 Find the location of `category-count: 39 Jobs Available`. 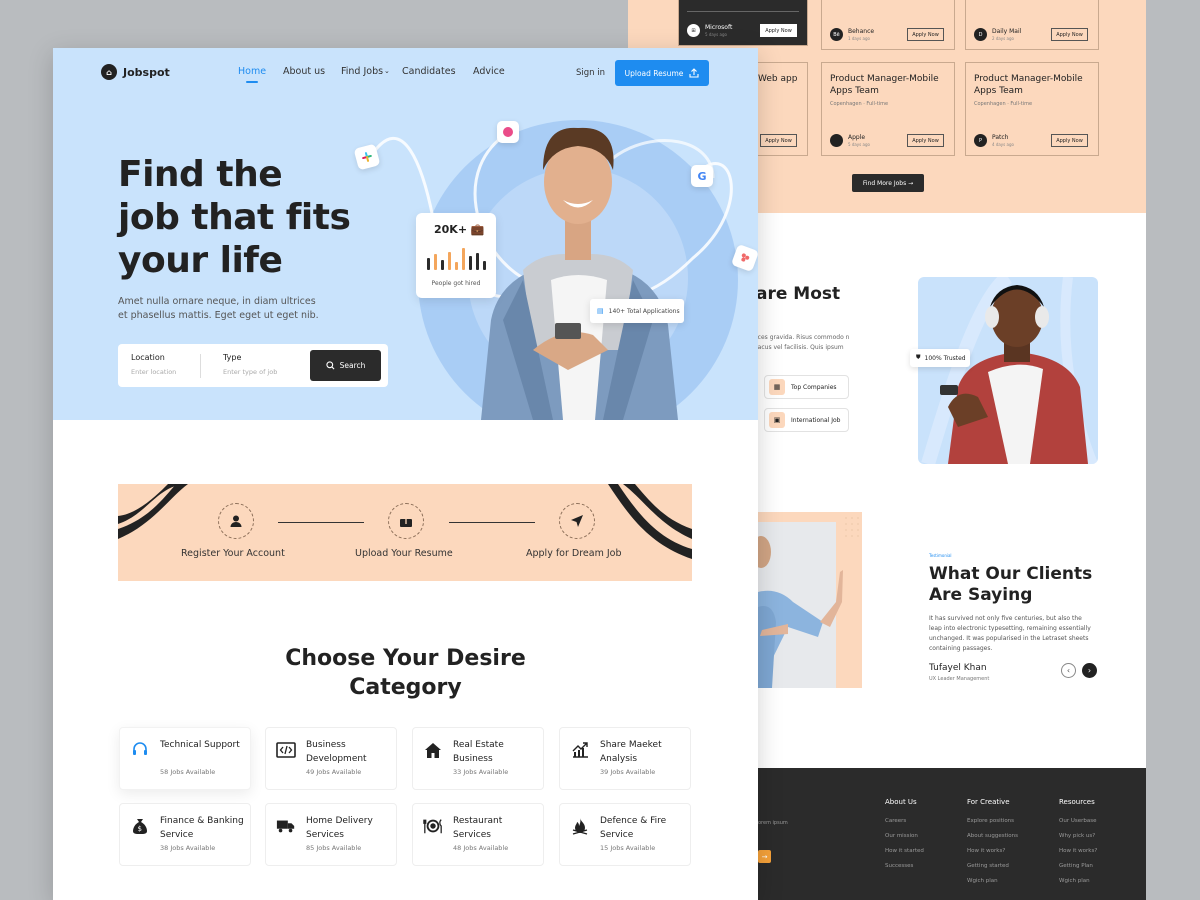

category-count: 39 Jobs Available is located at coordinates (628, 772).